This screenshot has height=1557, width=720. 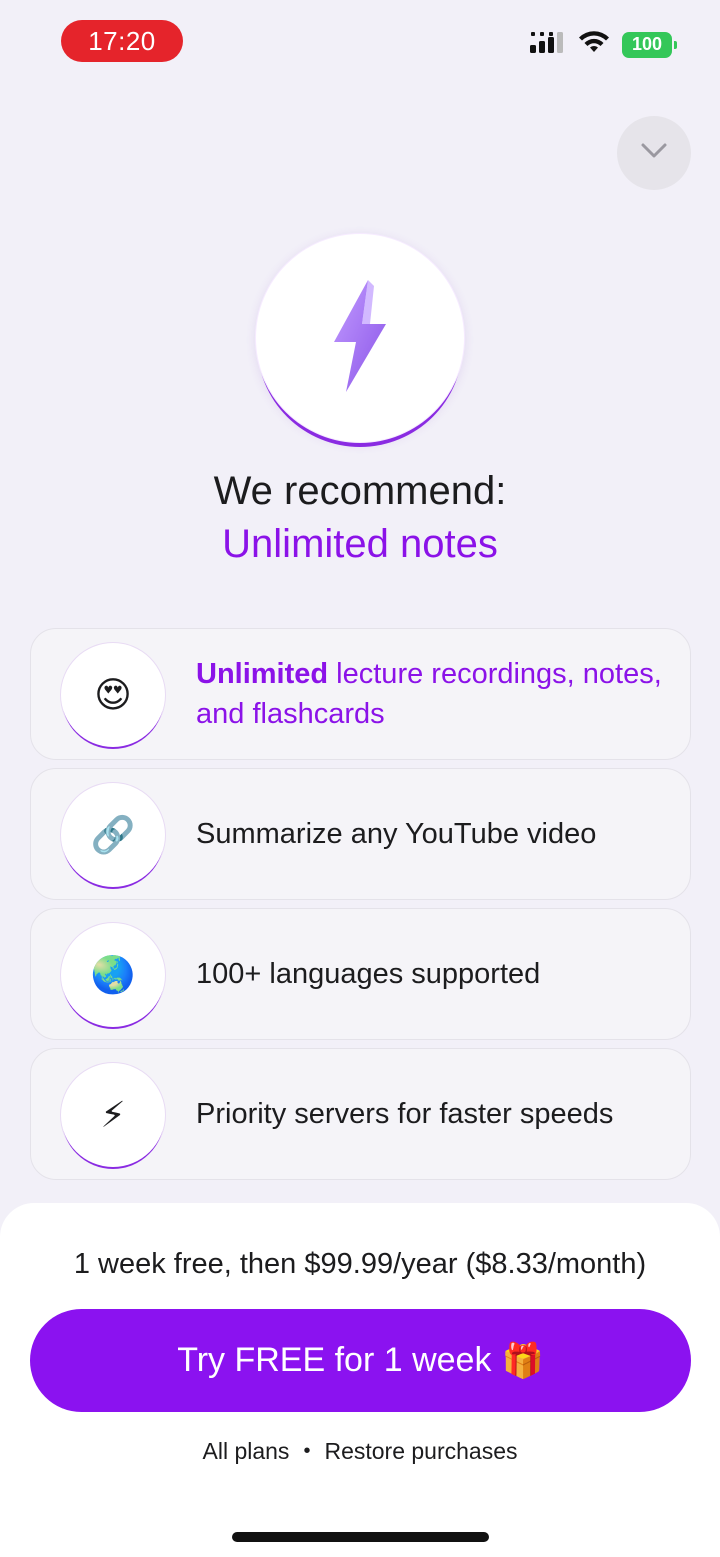 I want to click on collapse-button, so click(x=654, y=153).